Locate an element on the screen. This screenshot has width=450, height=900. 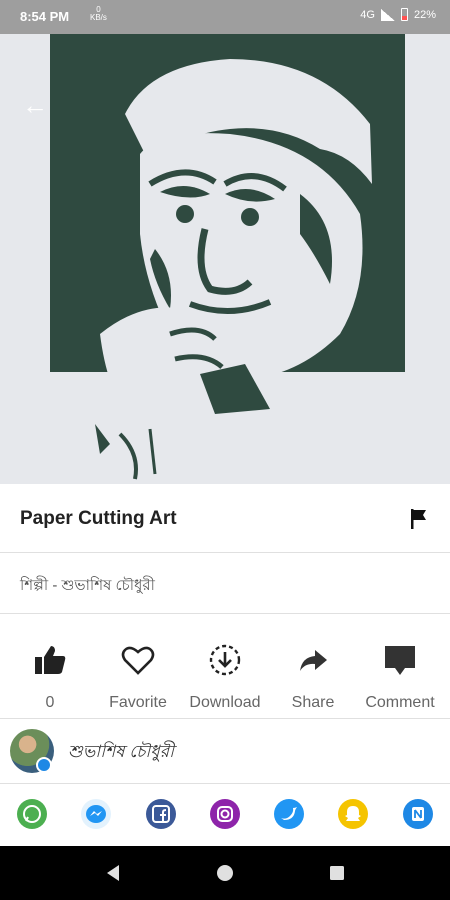
signal-icon is located at coordinates (387, 14).